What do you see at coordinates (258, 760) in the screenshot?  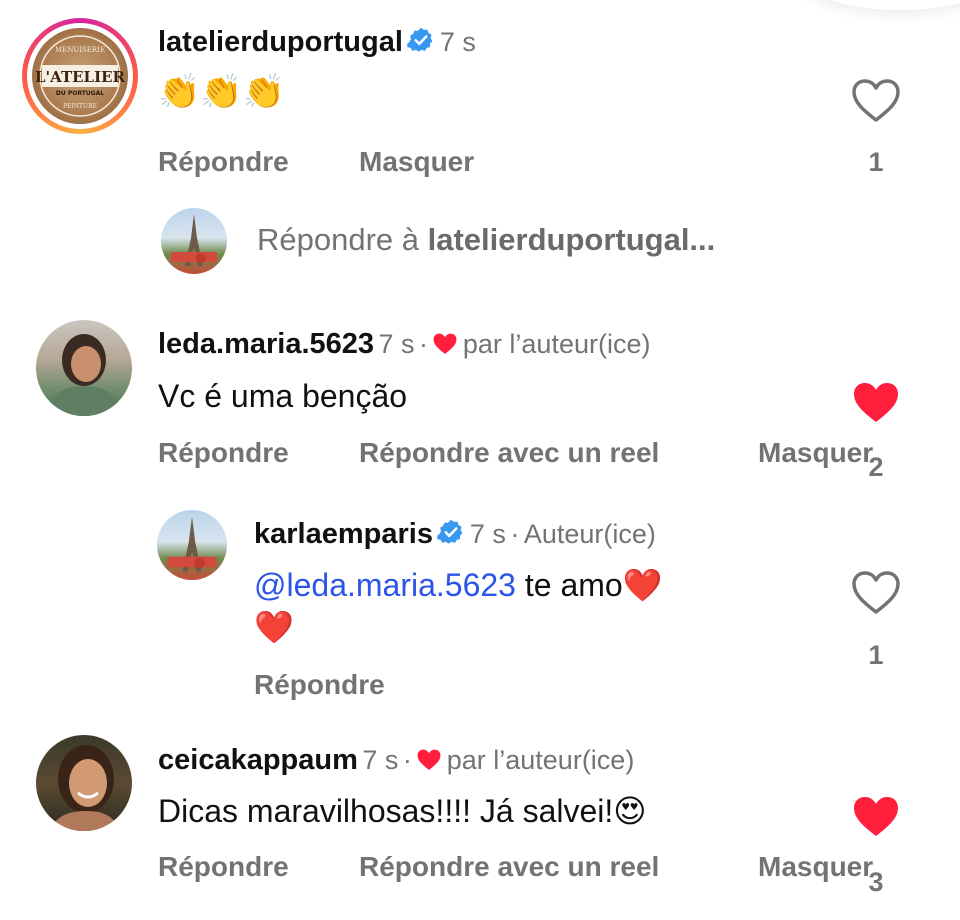 I see `username: ceicakappaum` at bounding box center [258, 760].